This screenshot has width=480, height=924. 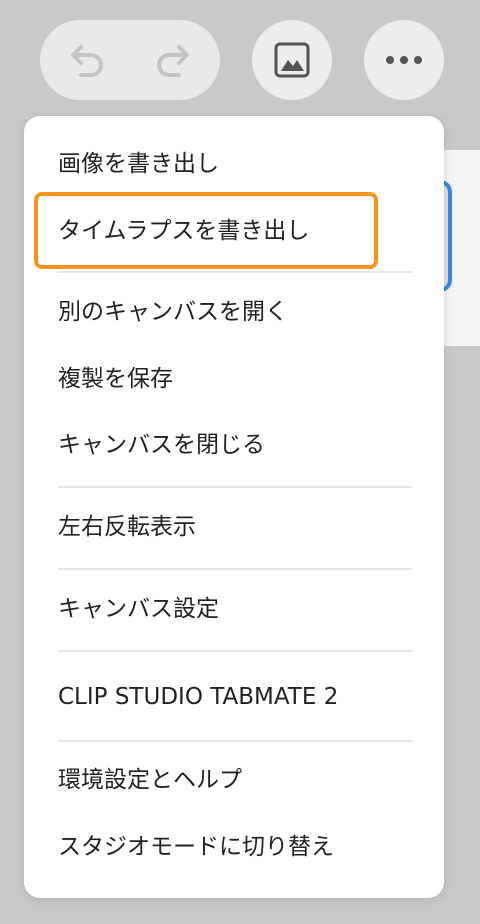 I want to click on redo-icon, so click(x=173, y=61).